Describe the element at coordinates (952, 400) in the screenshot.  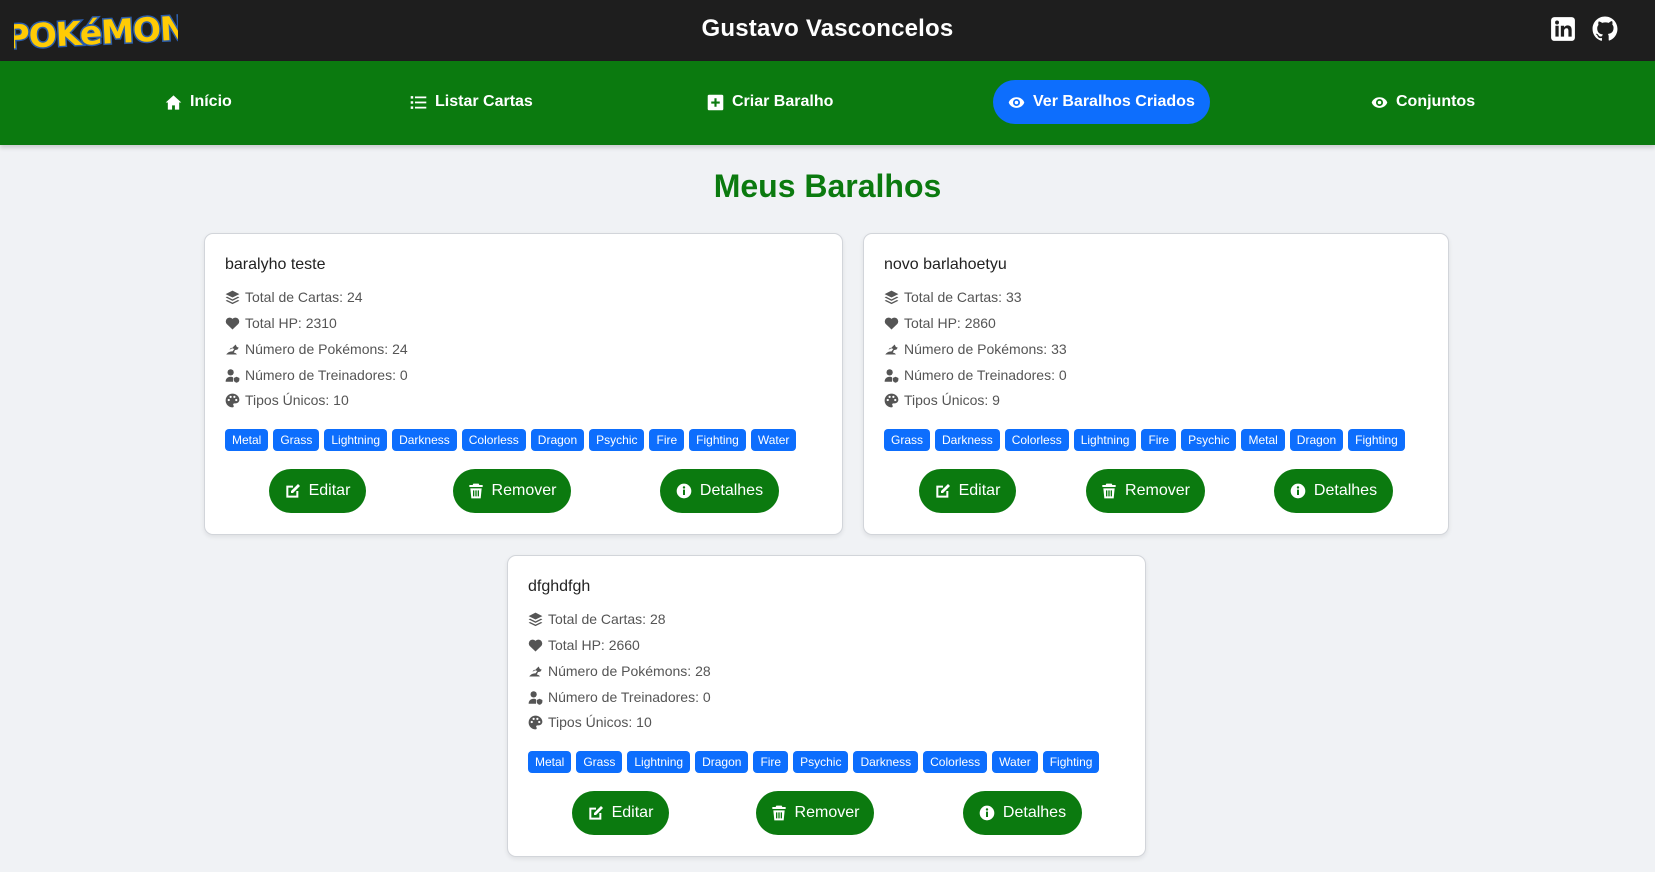
I see `unique-types-text: Tipos Únicos: 9` at that location.